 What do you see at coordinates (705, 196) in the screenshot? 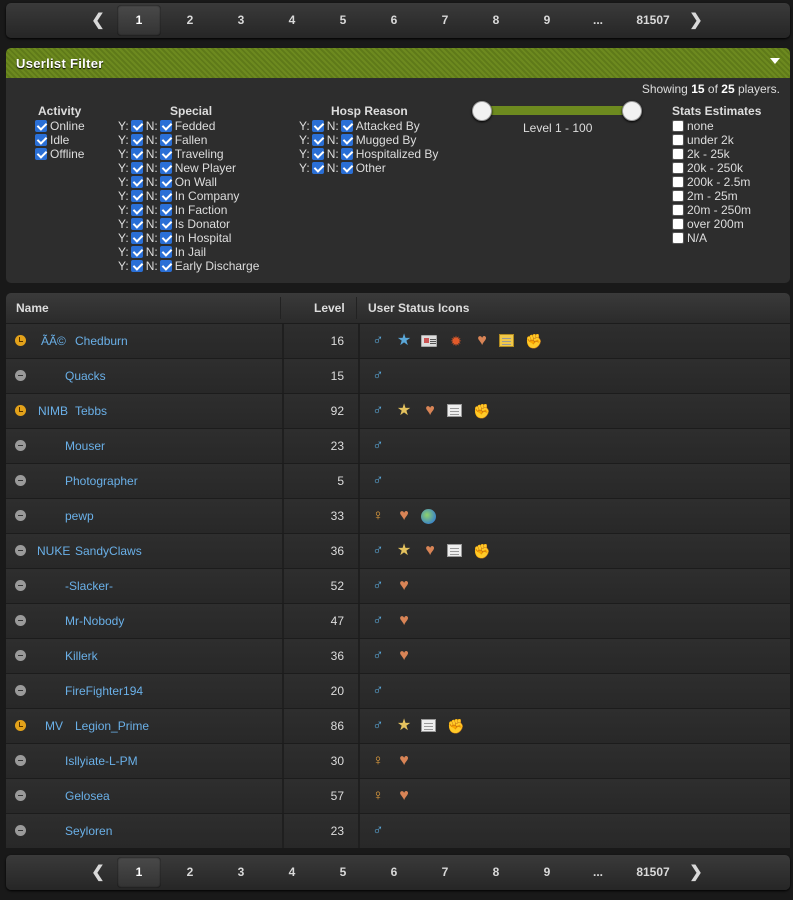
I see `stats-estimate-filter-row: 2m - 25m` at bounding box center [705, 196].